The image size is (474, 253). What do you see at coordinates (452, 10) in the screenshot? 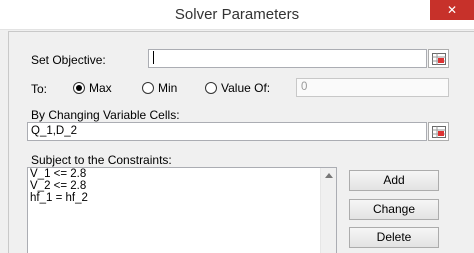
I see `close-button: ✕` at bounding box center [452, 10].